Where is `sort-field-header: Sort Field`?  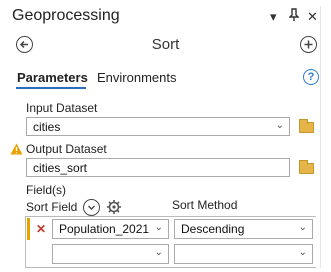
sort-field-header: Sort Field is located at coordinates (52, 207).